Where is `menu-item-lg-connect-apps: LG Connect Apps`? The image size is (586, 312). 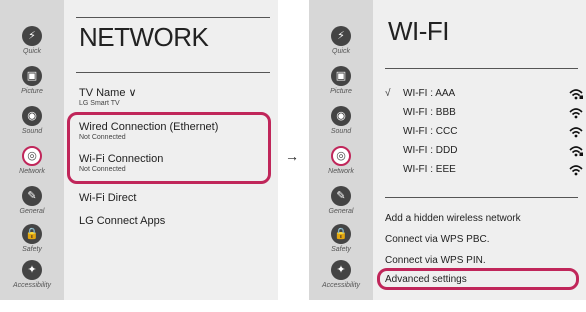
menu-item-lg-connect-apps: LG Connect Apps is located at coordinates (122, 221).